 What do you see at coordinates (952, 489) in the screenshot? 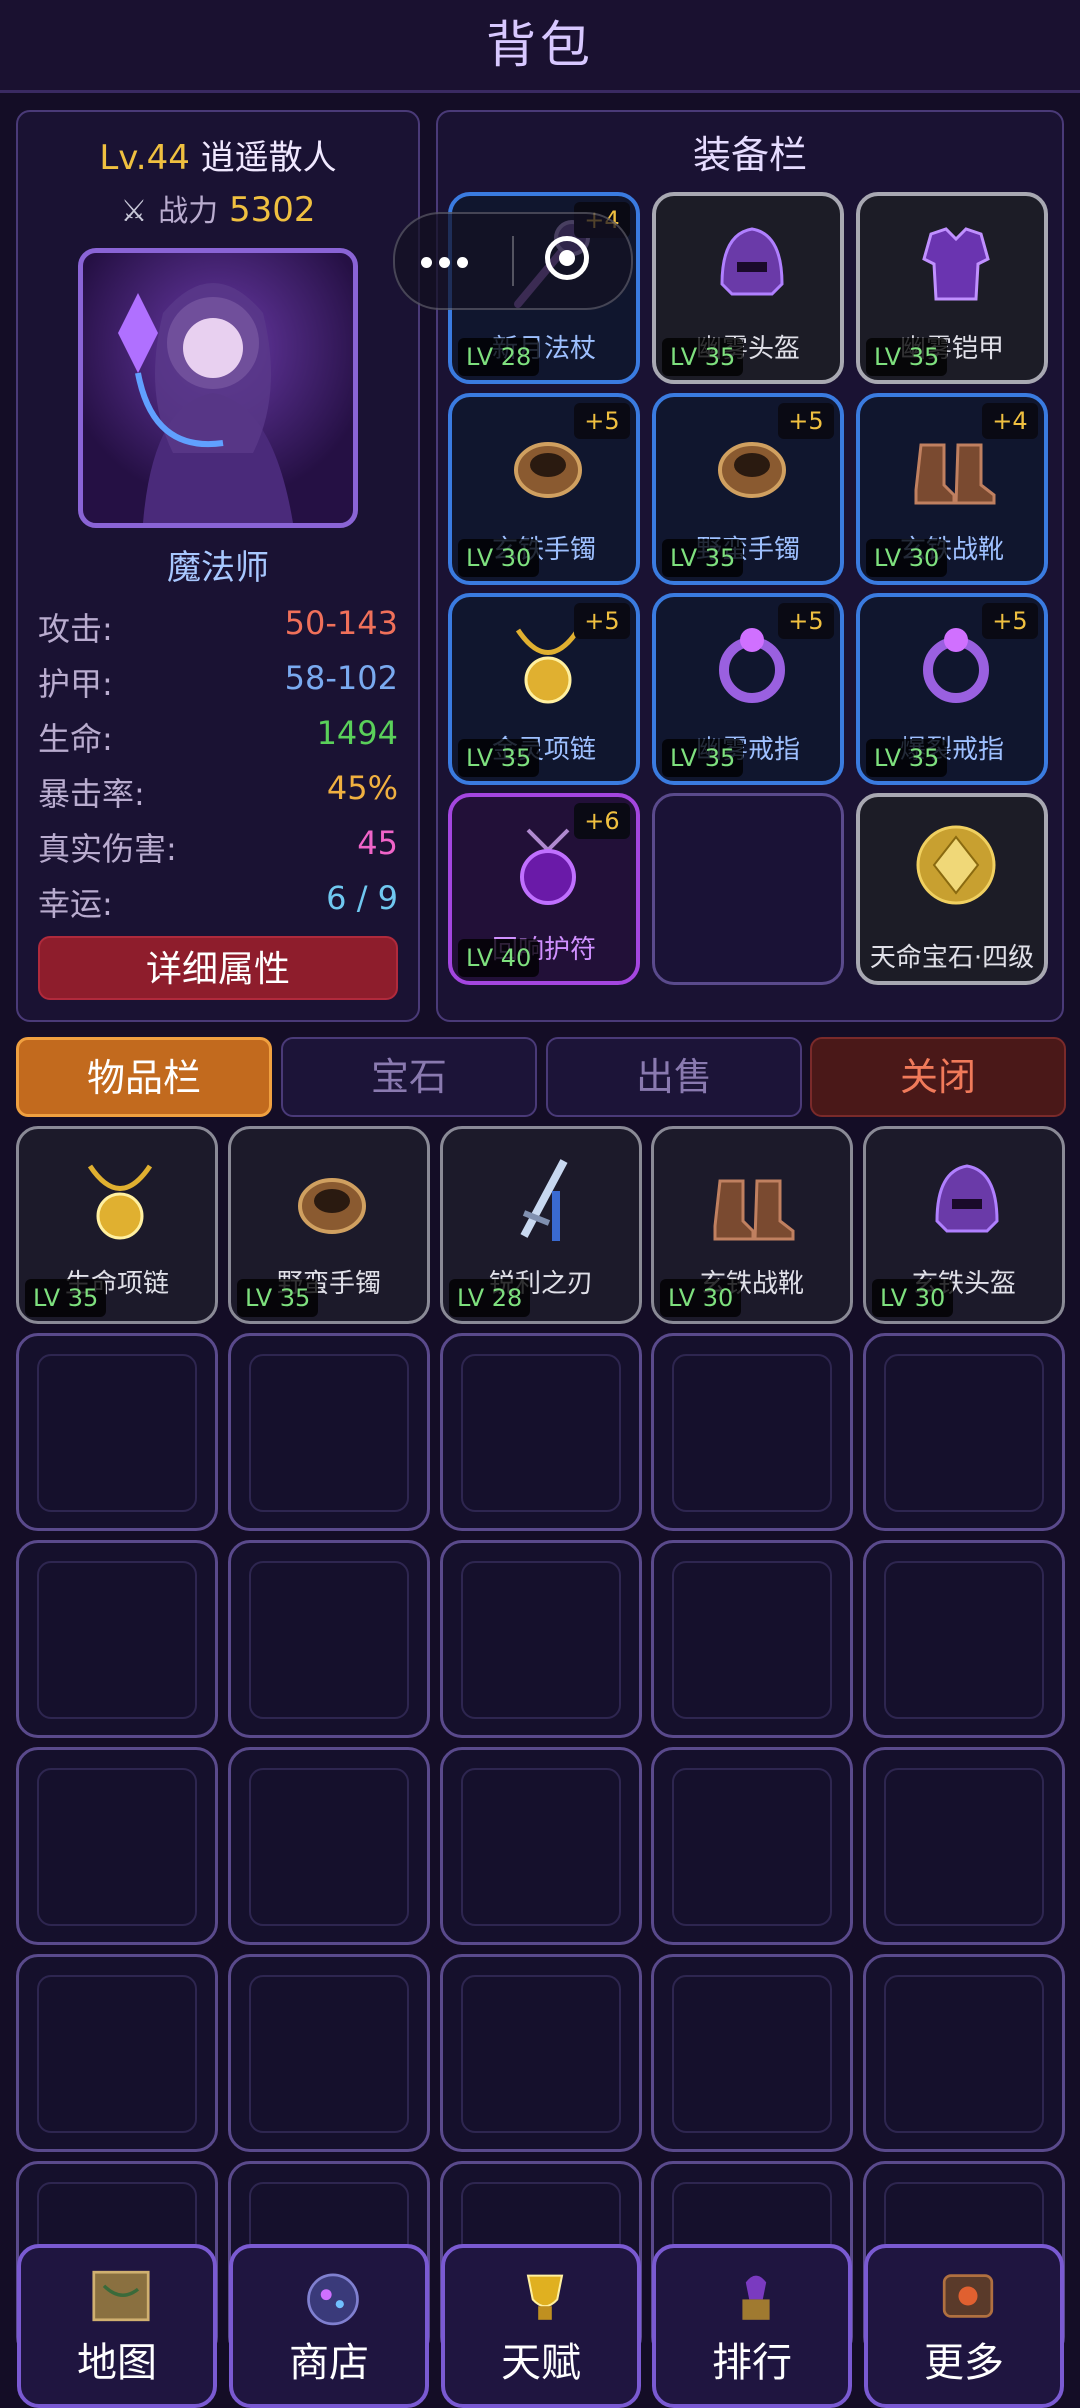
I see `equip-slot: +4 玄铁战靴 LV 30` at bounding box center [952, 489].